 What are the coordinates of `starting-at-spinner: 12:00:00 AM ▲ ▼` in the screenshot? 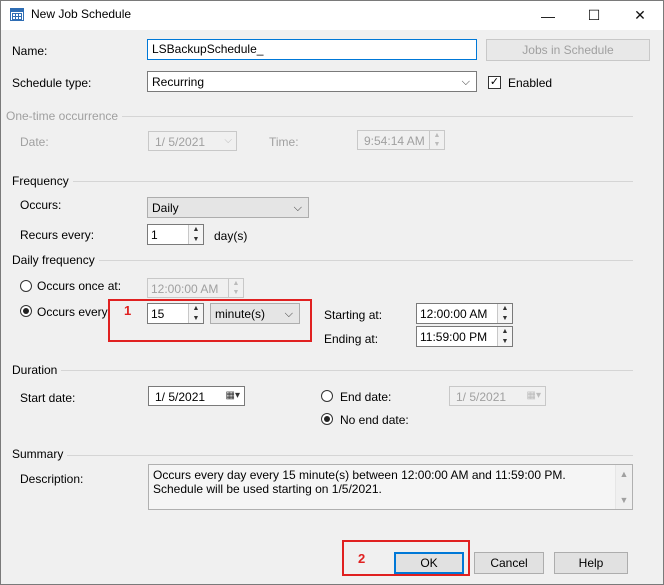 It's located at (464, 313).